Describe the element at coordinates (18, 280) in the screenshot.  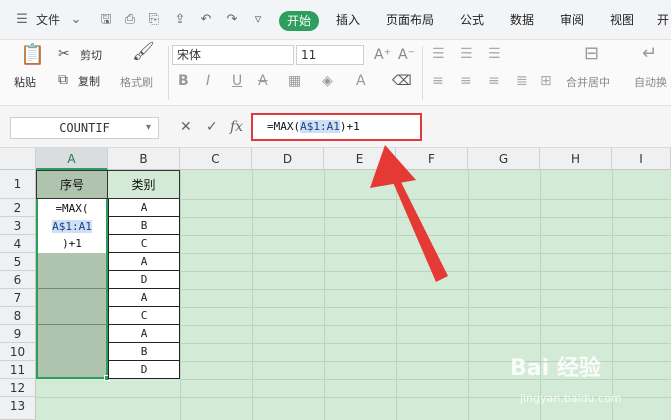
I see `row-header-6: 6` at that location.